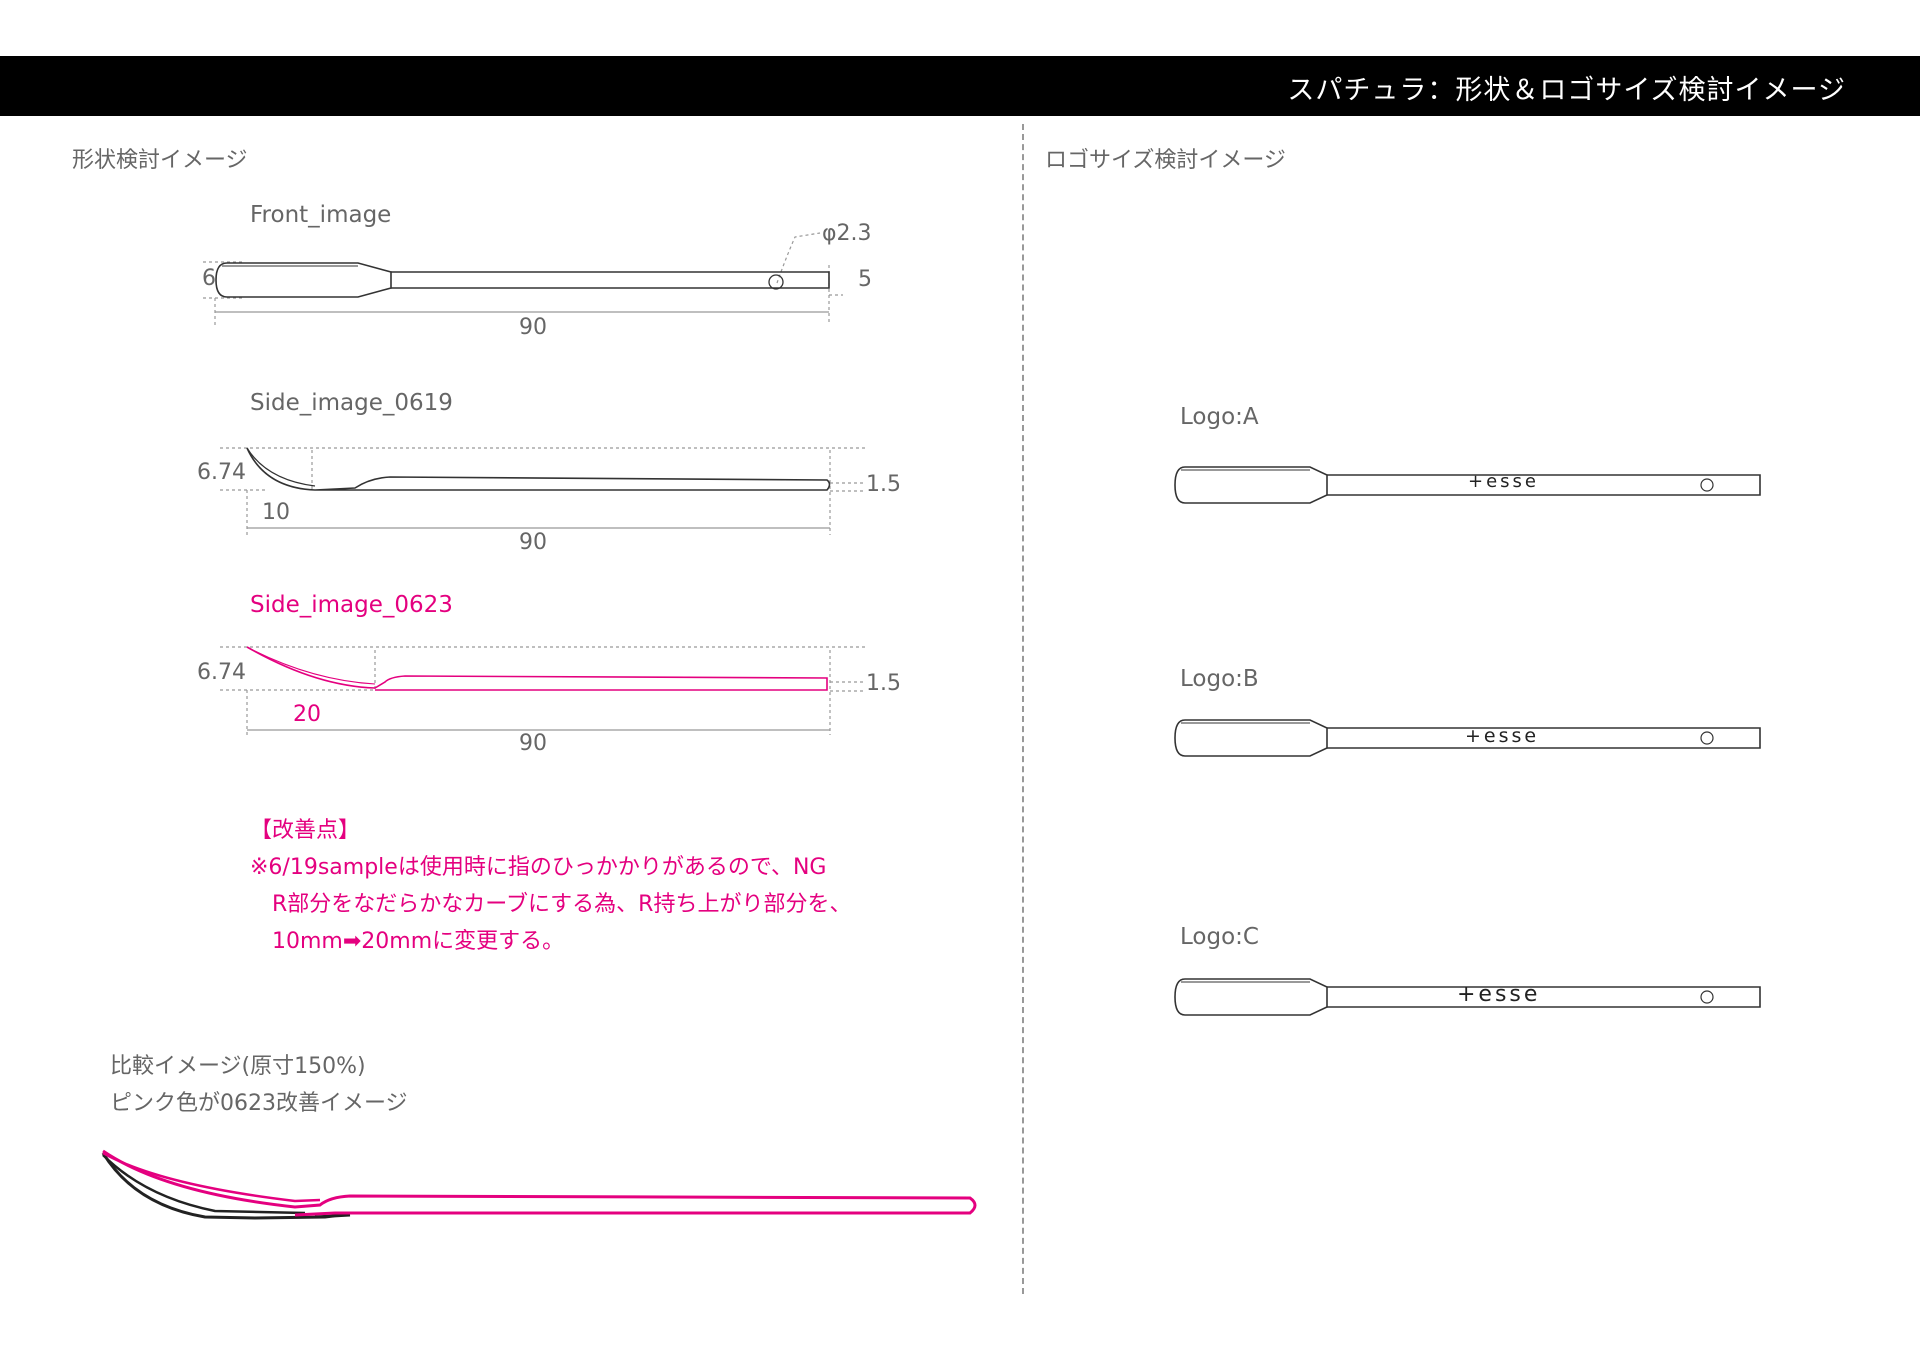 The width and height of the screenshot is (1920, 1361). What do you see at coordinates (209, 278) in the screenshot?
I see `front-dim-height-left: 6` at bounding box center [209, 278].